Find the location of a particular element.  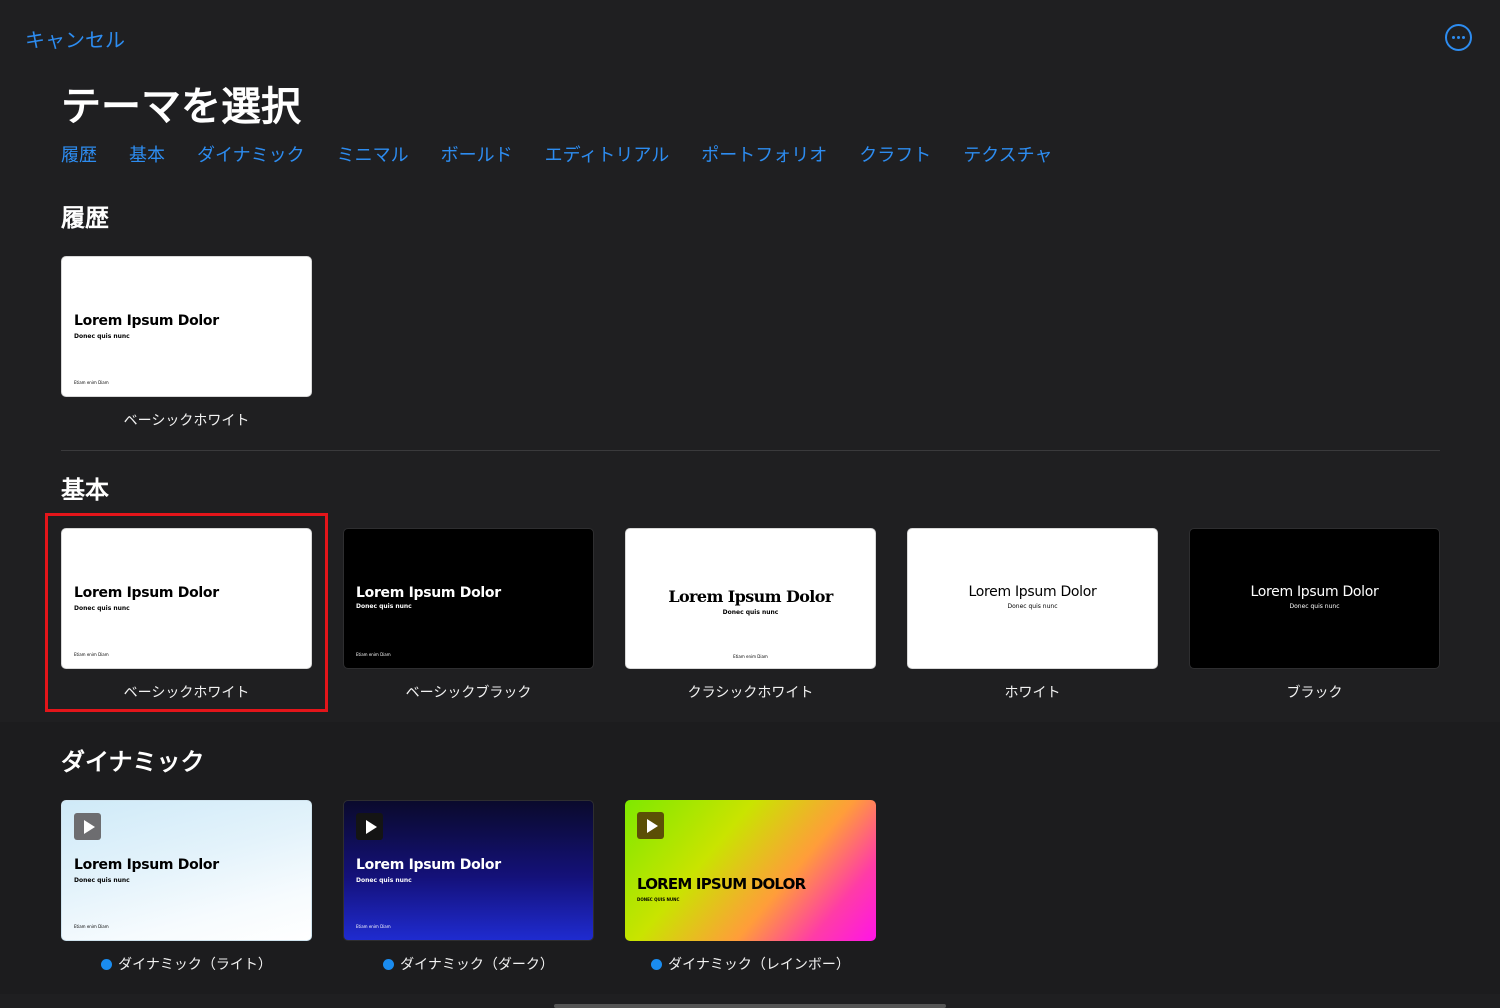

section-title-recent: 履歴 is located at coordinates (85, 218).